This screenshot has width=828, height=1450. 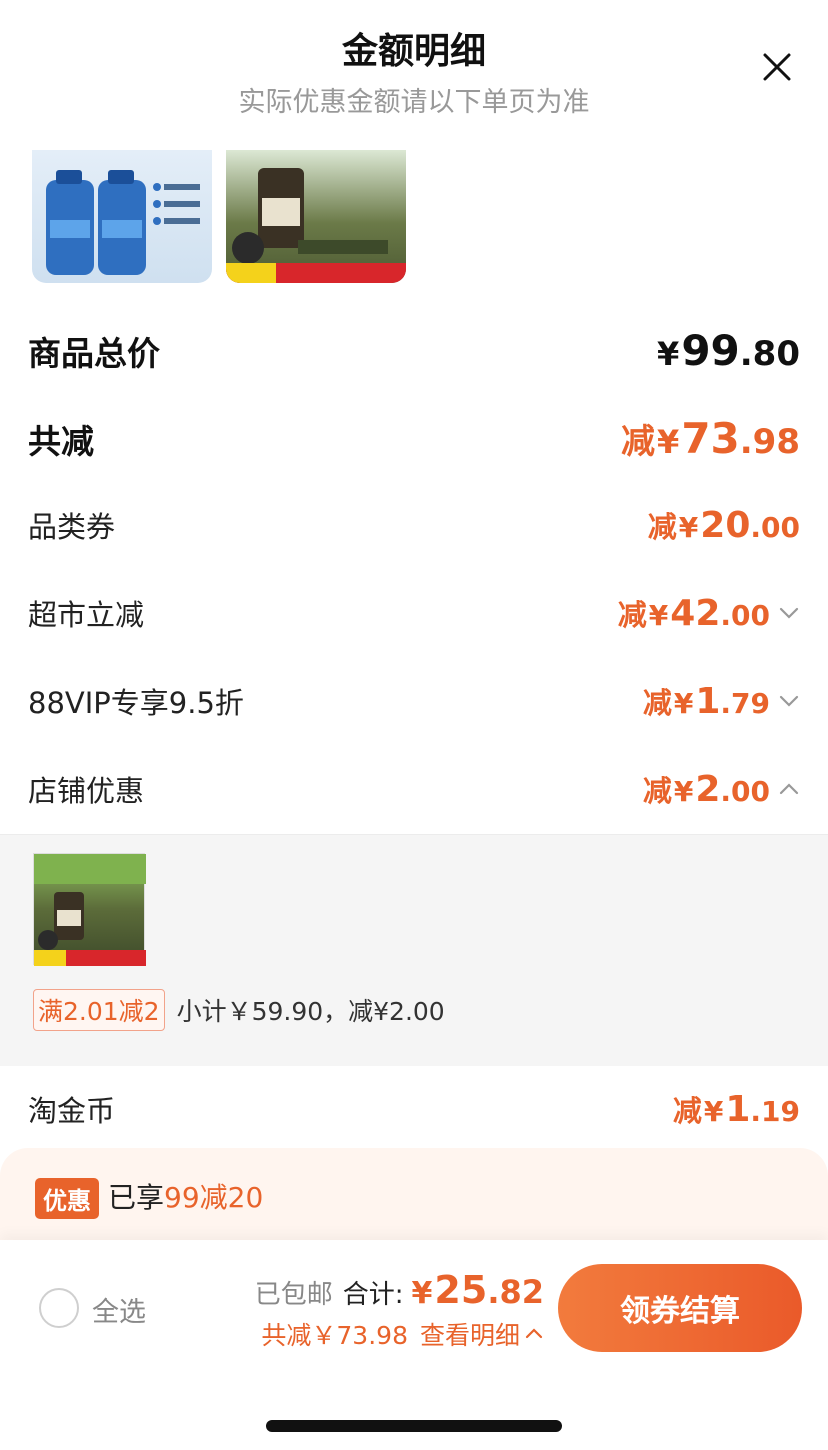 What do you see at coordinates (61, 441) in the screenshot?
I see `total-discount-label: 共减` at bounding box center [61, 441].